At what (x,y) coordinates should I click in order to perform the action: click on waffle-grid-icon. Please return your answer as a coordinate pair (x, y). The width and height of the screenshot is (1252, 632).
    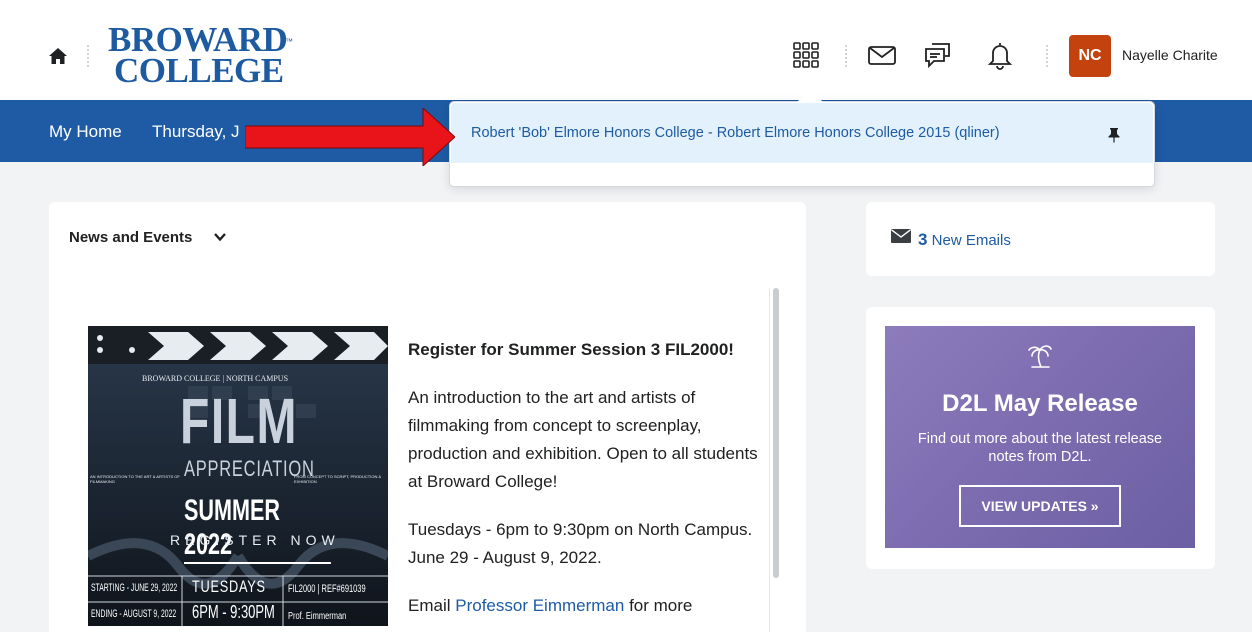
    Looking at the image, I should click on (806, 55).